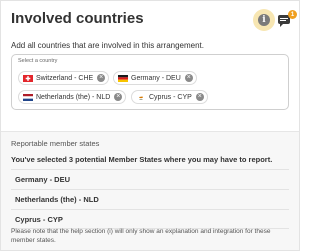 This screenshot has height=251, width=320. What do you see at coordinates (123, 78) in the screenshot?
I see `germany-flag-icon` at bounding box center [123, 78].